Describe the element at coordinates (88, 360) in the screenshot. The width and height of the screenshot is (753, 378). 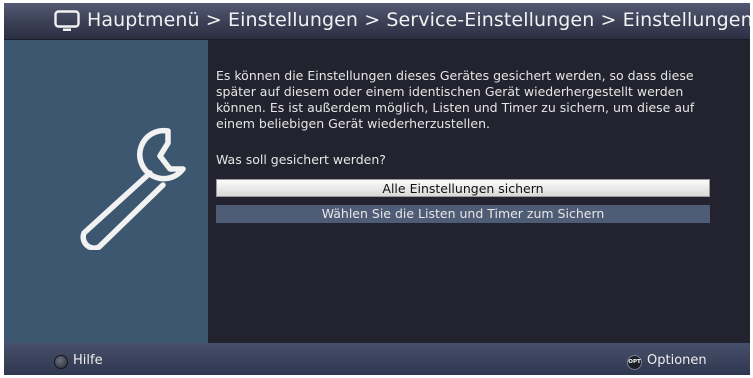
I see `help-label: Hilfe` at that location.